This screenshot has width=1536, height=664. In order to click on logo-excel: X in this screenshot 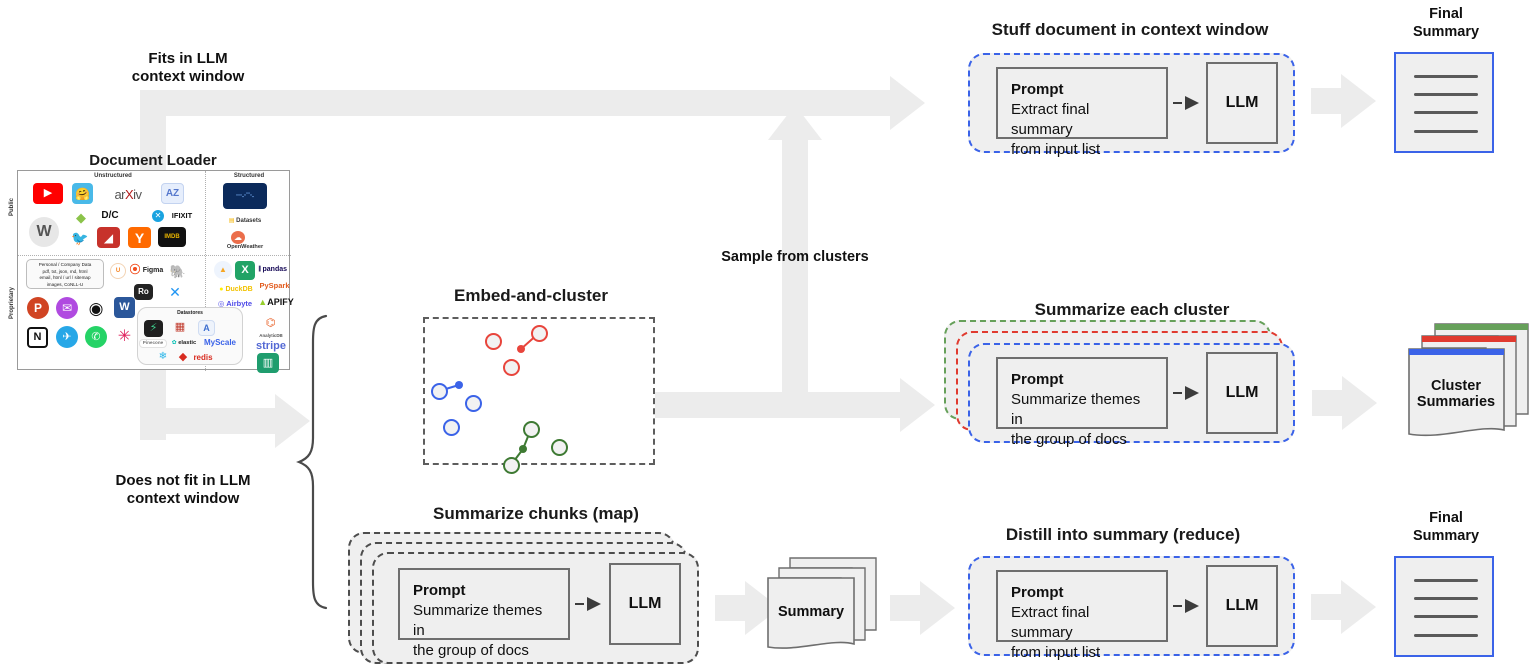, I will do `click(245, 270)`.